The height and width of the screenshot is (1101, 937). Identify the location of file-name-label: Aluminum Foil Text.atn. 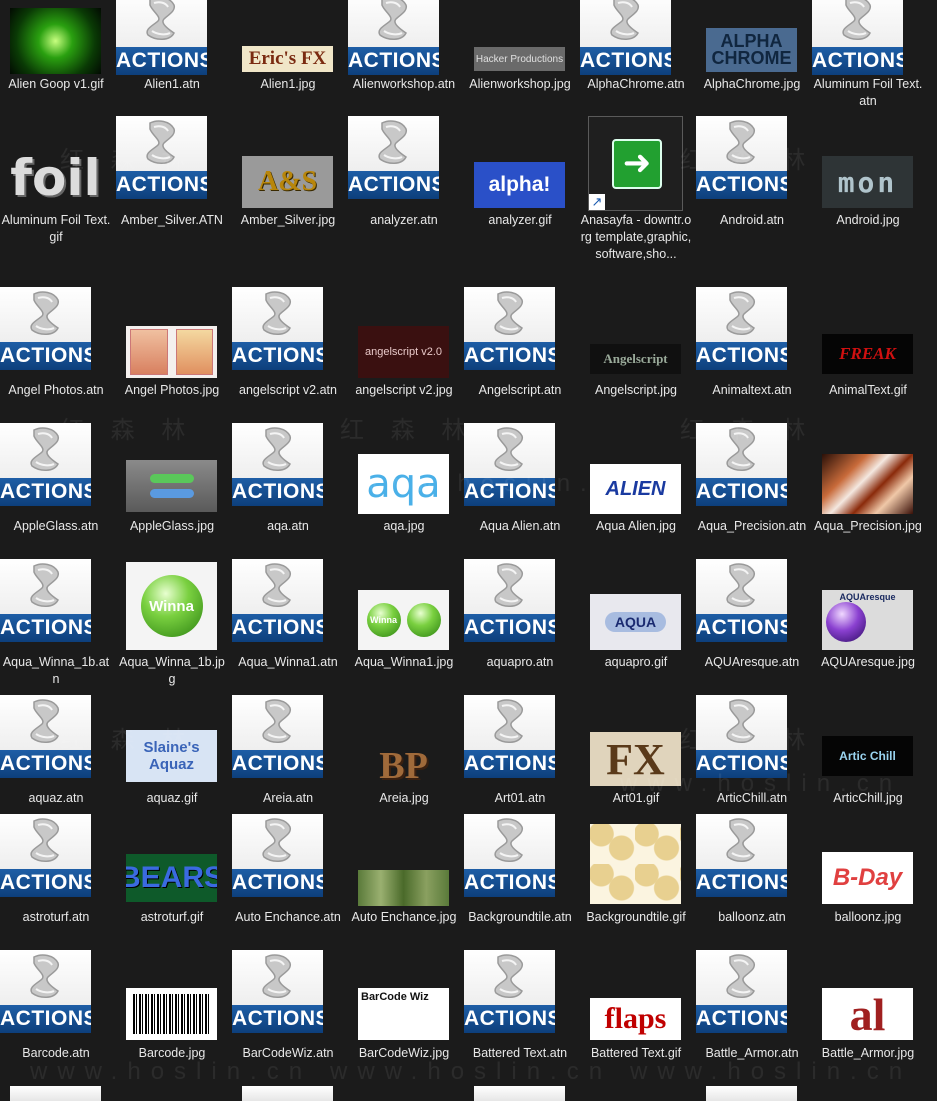
(868, 92).